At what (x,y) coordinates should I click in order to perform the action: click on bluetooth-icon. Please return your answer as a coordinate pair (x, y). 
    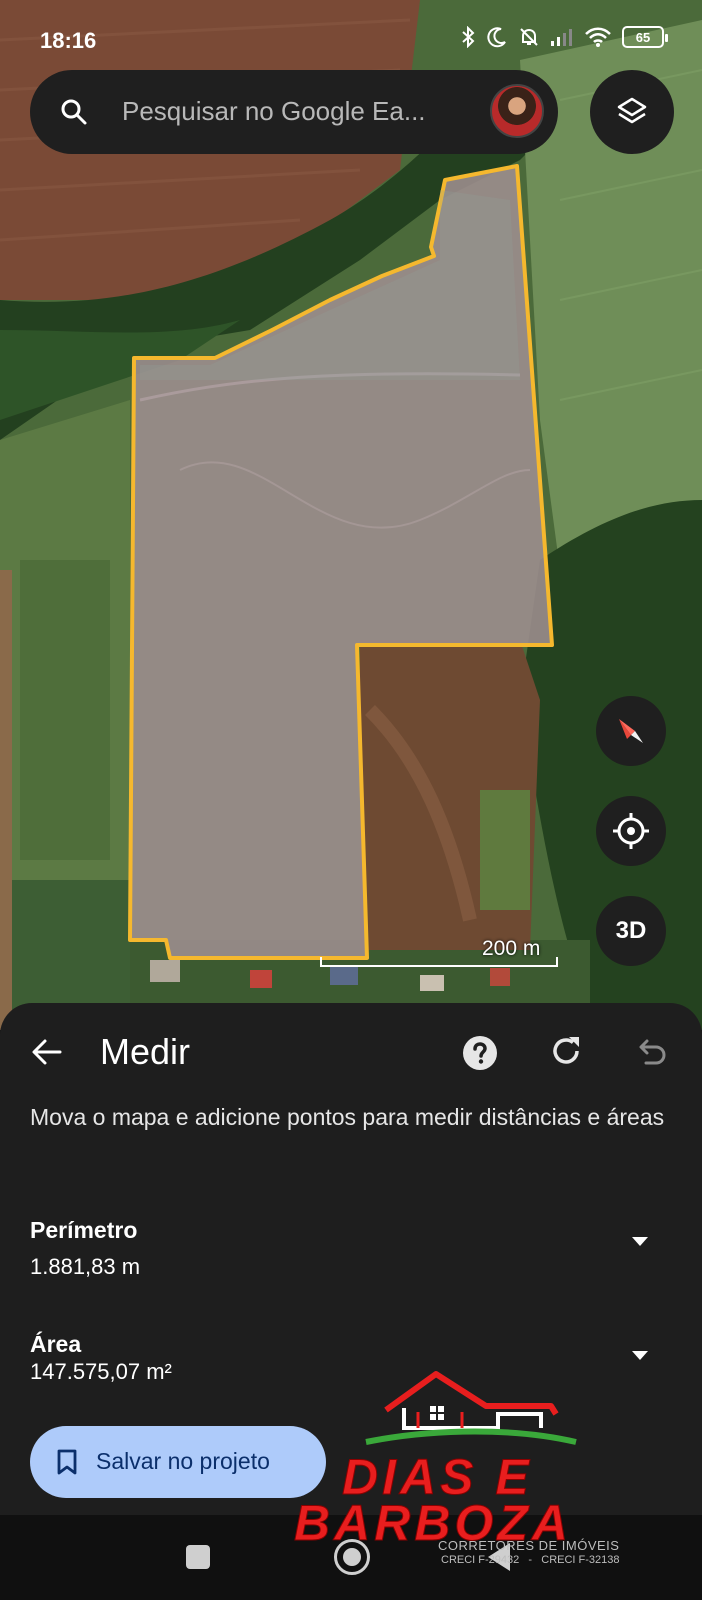
    Looking at the image, I should click on (468, 37).